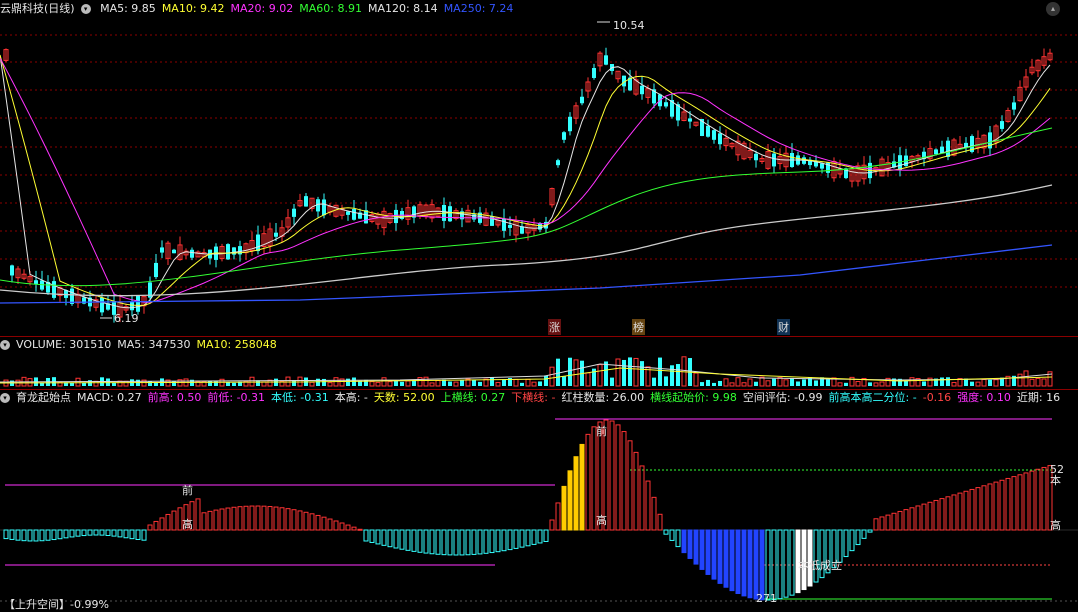 The width and height of the screenshot is (1078, 612). What do you see at coordinates (984, 397) in the screenshot?
I see `indicator-label-14: 强度: 0.10` at bounding box center [984, 397].